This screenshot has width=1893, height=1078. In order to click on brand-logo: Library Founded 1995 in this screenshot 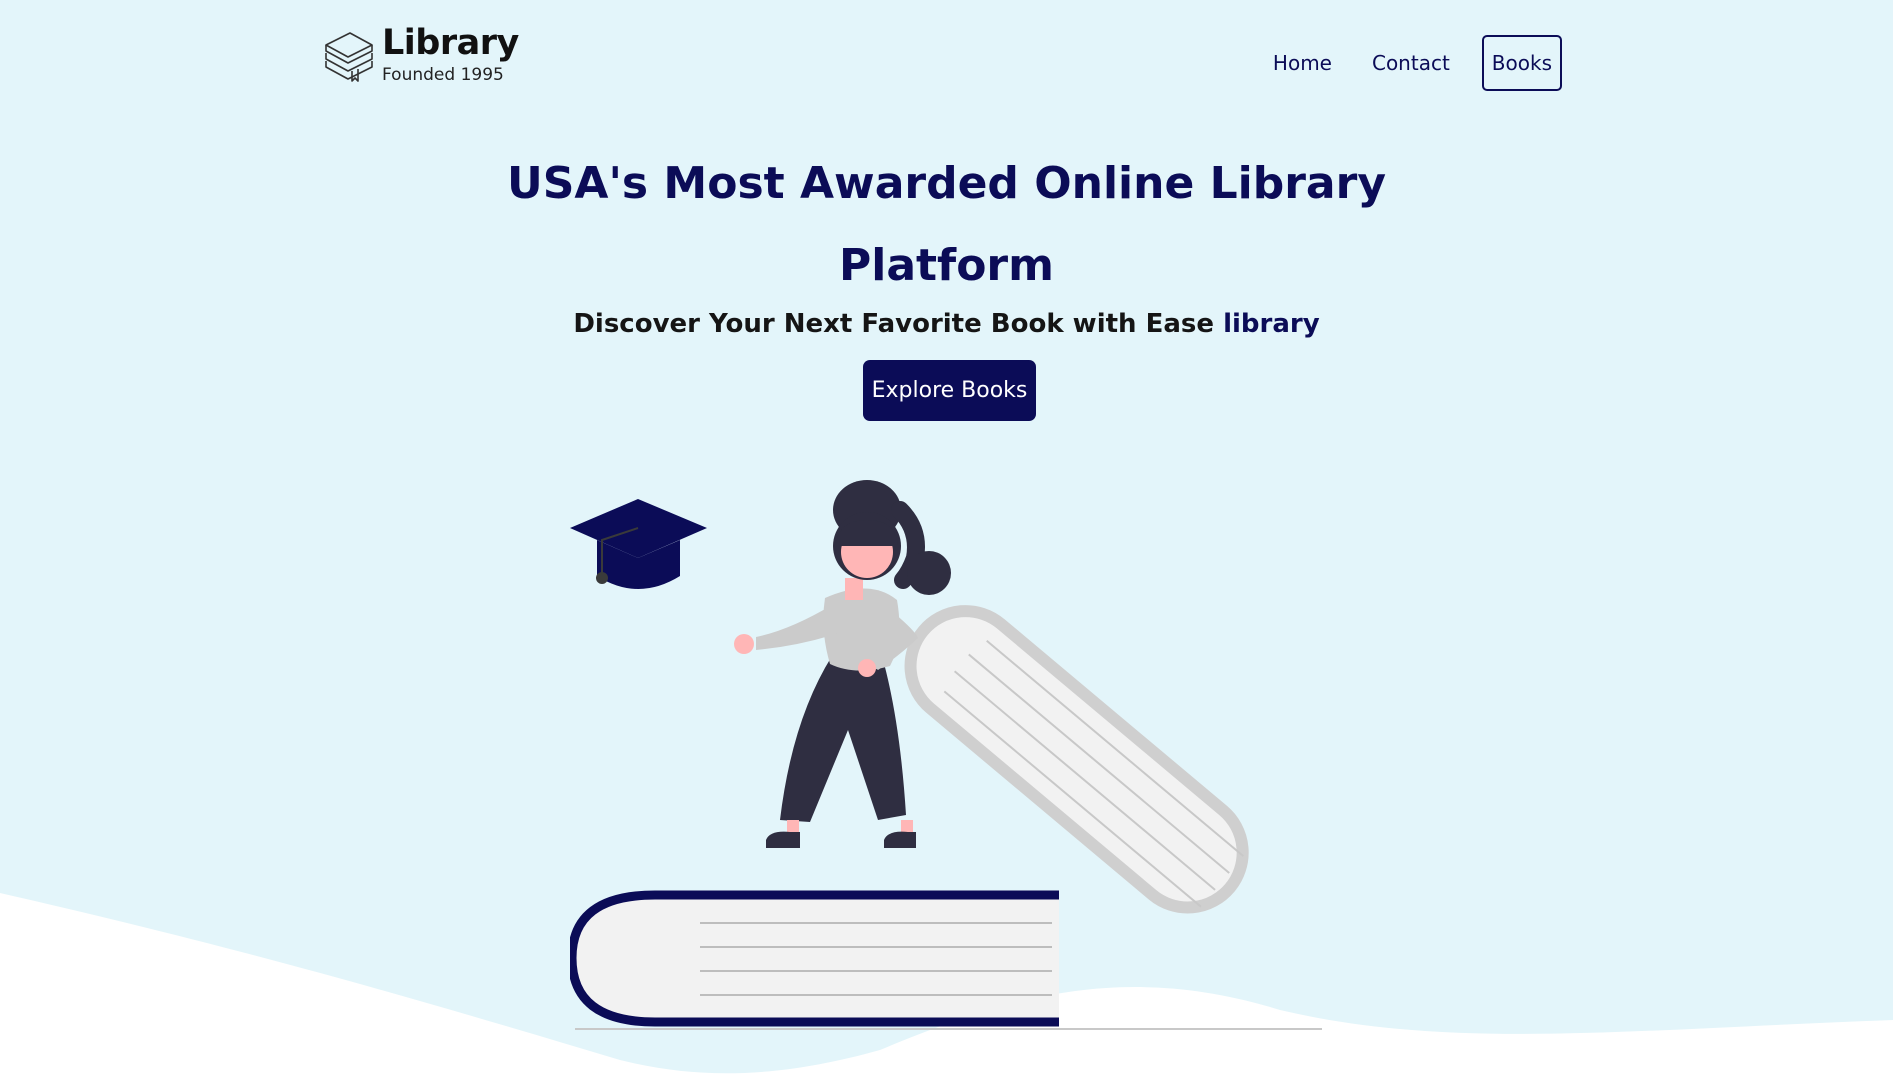, I will do `click(420, 55)`.